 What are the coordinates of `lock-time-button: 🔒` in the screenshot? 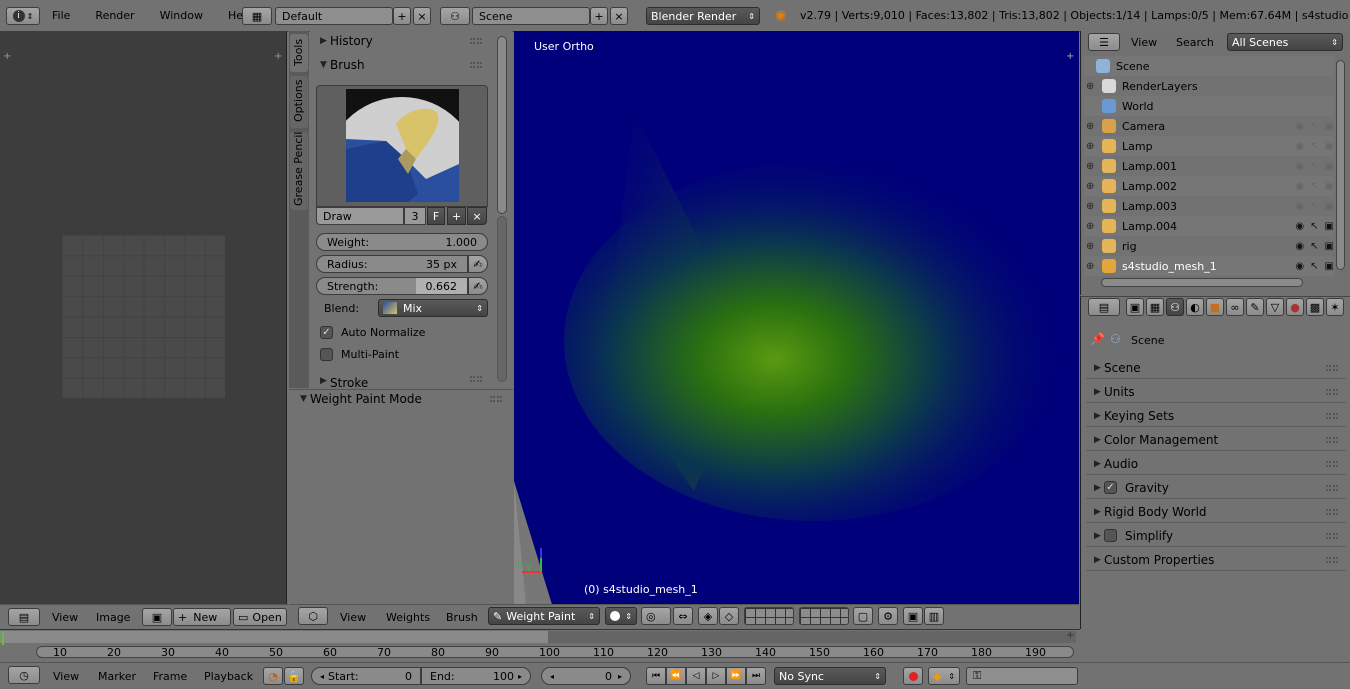 It's located at (294, 676).